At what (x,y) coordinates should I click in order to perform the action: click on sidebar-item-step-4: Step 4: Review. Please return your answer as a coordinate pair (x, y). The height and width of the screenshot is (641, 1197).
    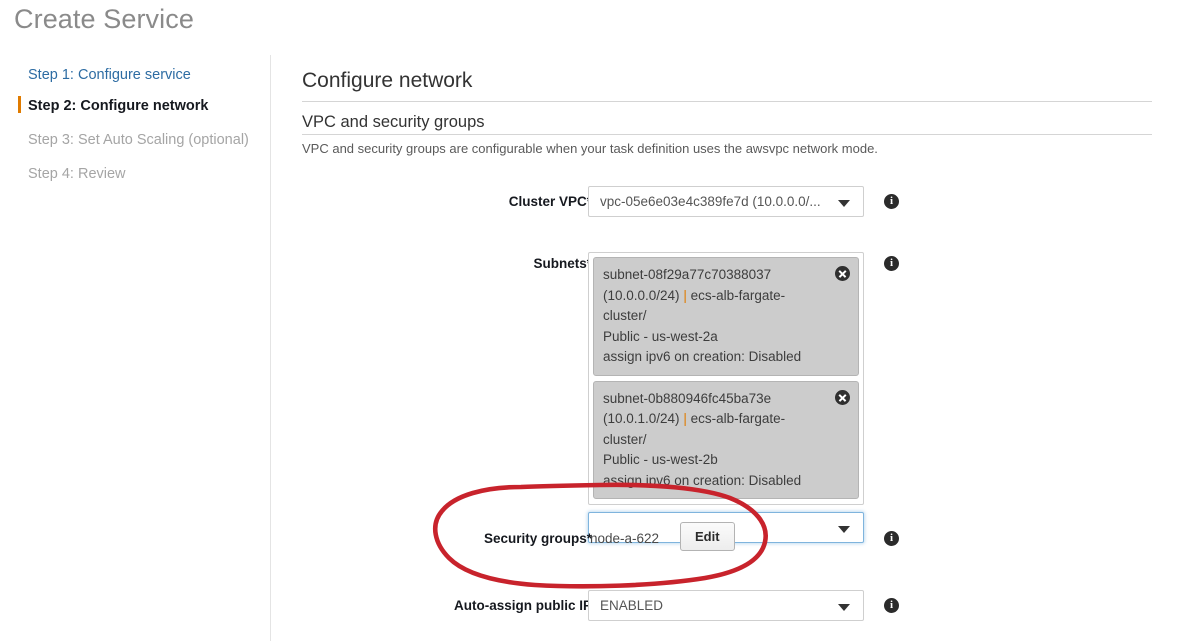
    Looking at the image, I should click on (77, 174).